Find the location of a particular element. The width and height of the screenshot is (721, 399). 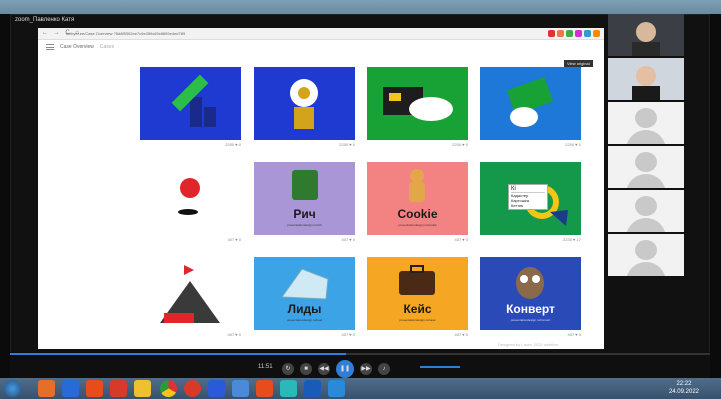

case-card: Лиды presentationdesign.ru/lead is located at coordinates (304, 293).